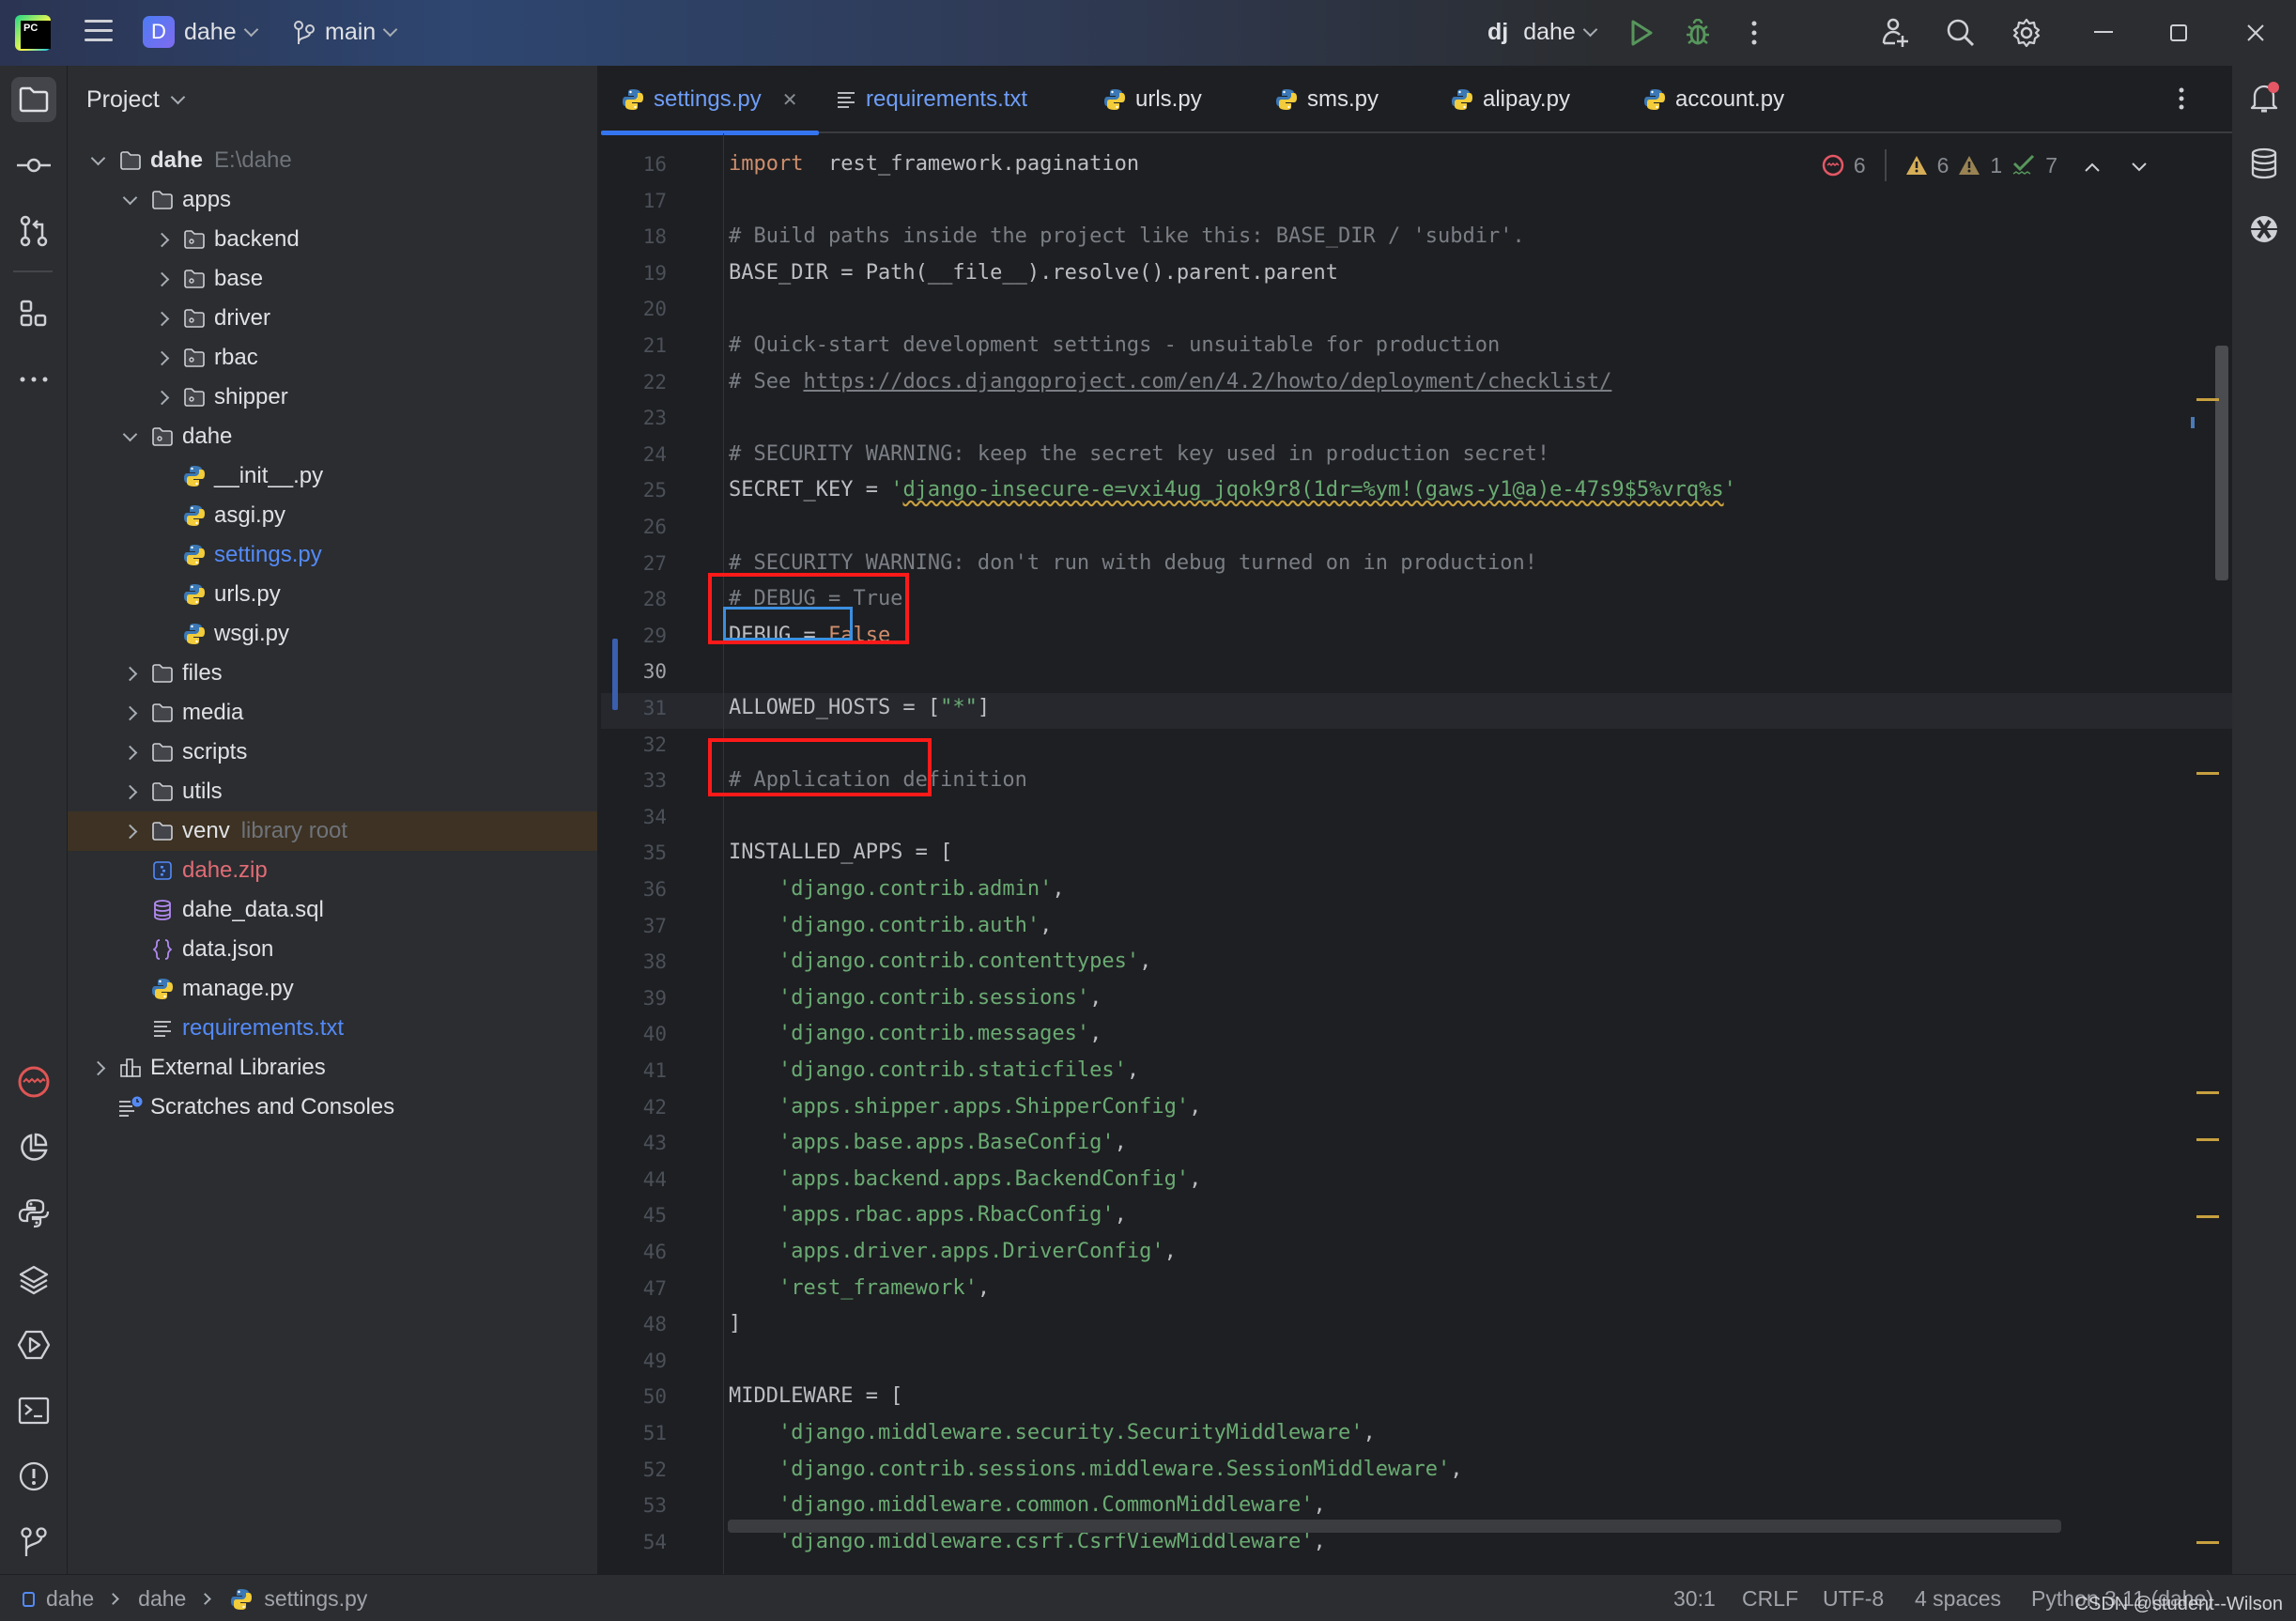  What do you see at coordinates (332, 1108) in the screenshot?
I see `tree-item: Scratches and Consoles` at bounding box center [332, 1108].